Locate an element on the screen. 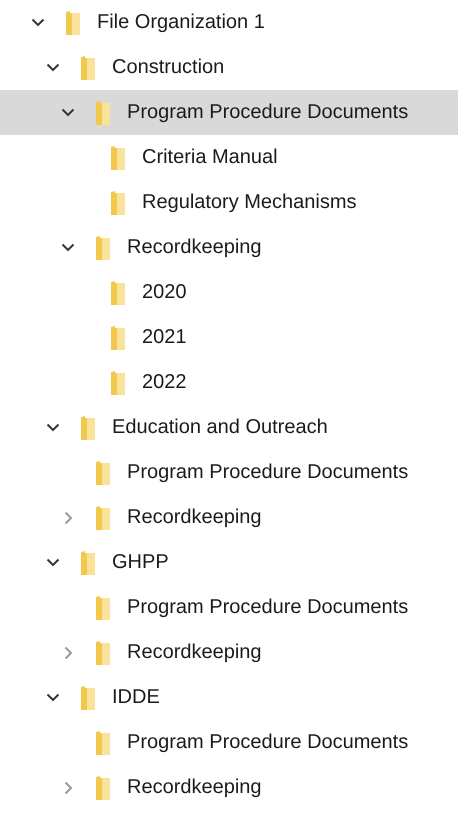 Image resolution: width=458 pixels, height=814 pixels. tree-item: Construction is located at coordinates (229, 67).